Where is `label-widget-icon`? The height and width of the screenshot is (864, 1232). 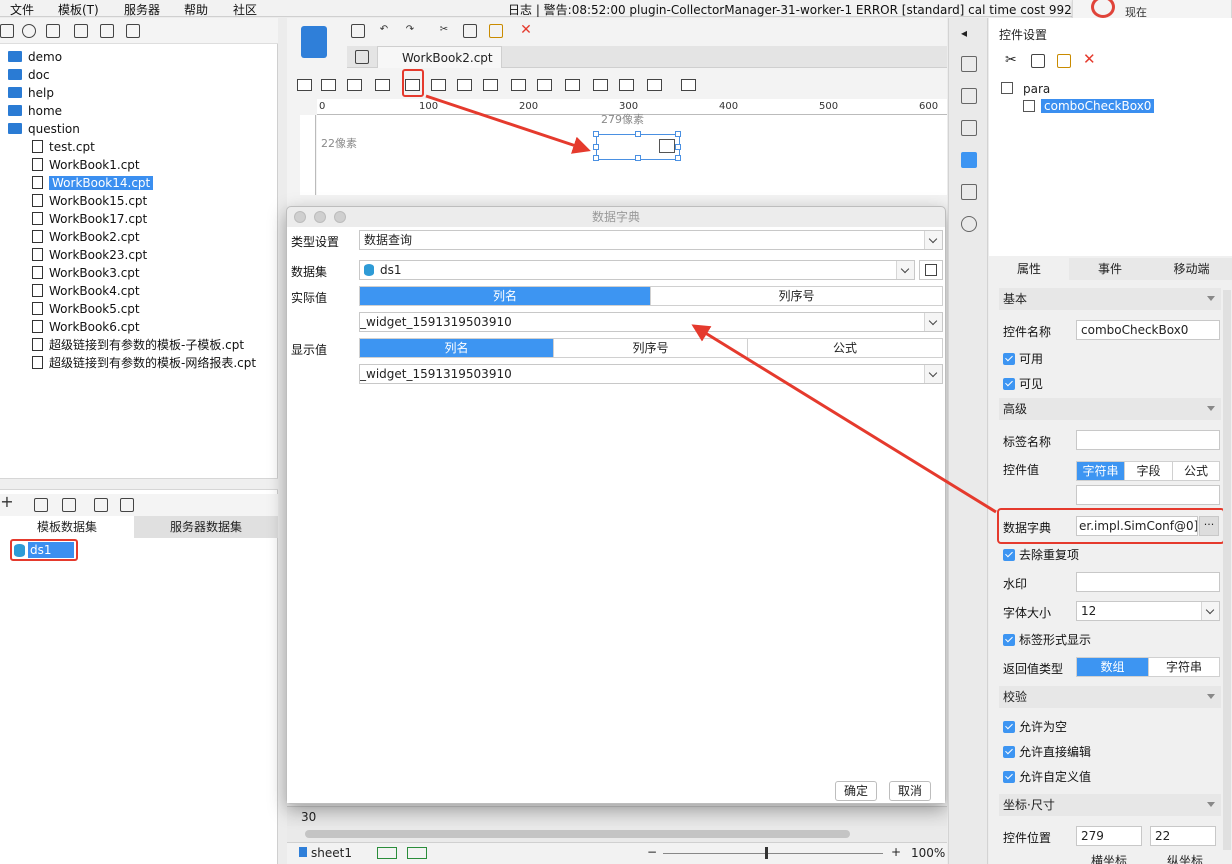
label-widget-icon is located at coordinates (304, 85).